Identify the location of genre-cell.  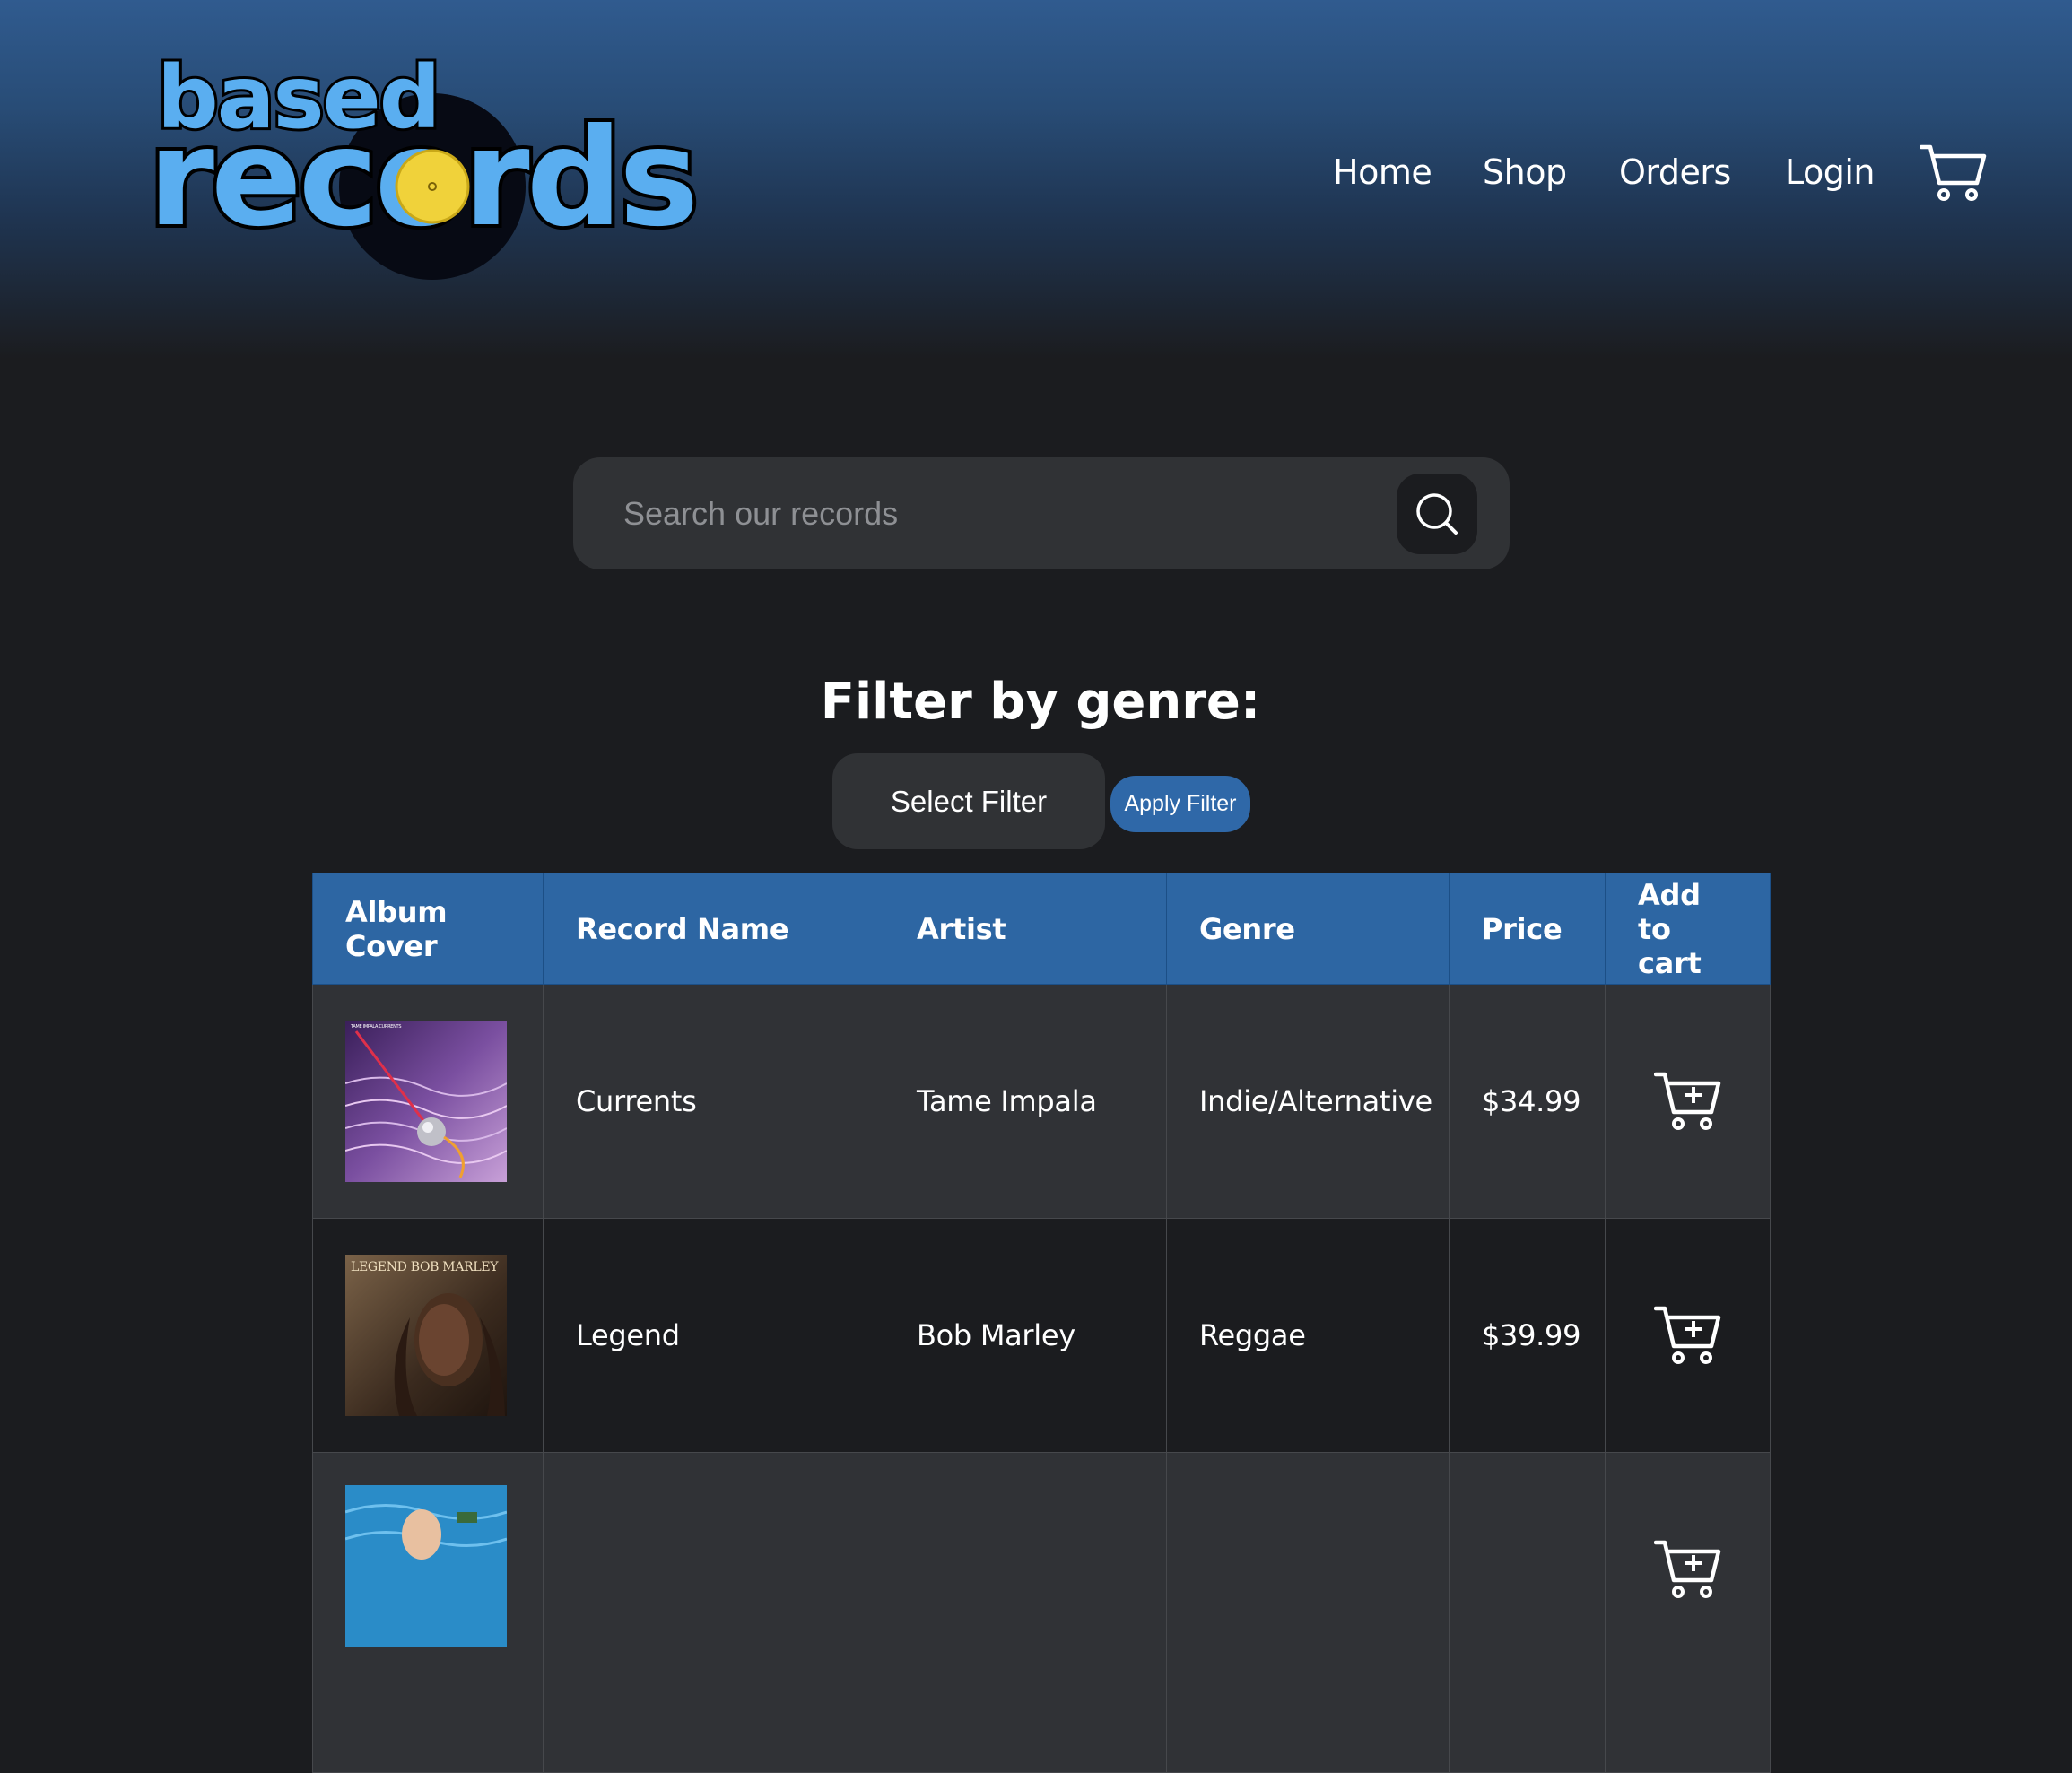
(1308, 1613).